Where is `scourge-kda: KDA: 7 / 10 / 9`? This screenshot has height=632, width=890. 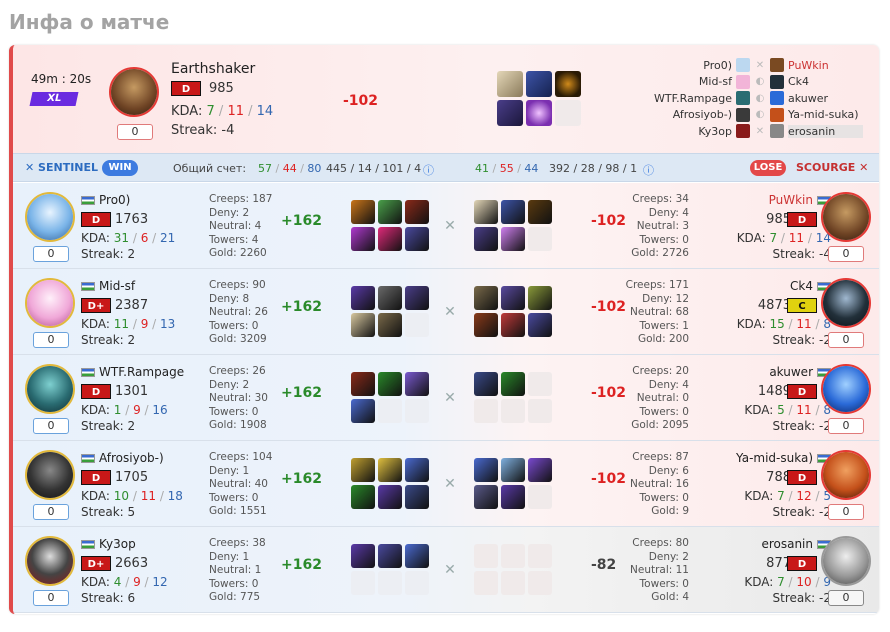
scourge-kda: KDA: 7 / 10 / 9 is located at coordinates (787, 582).